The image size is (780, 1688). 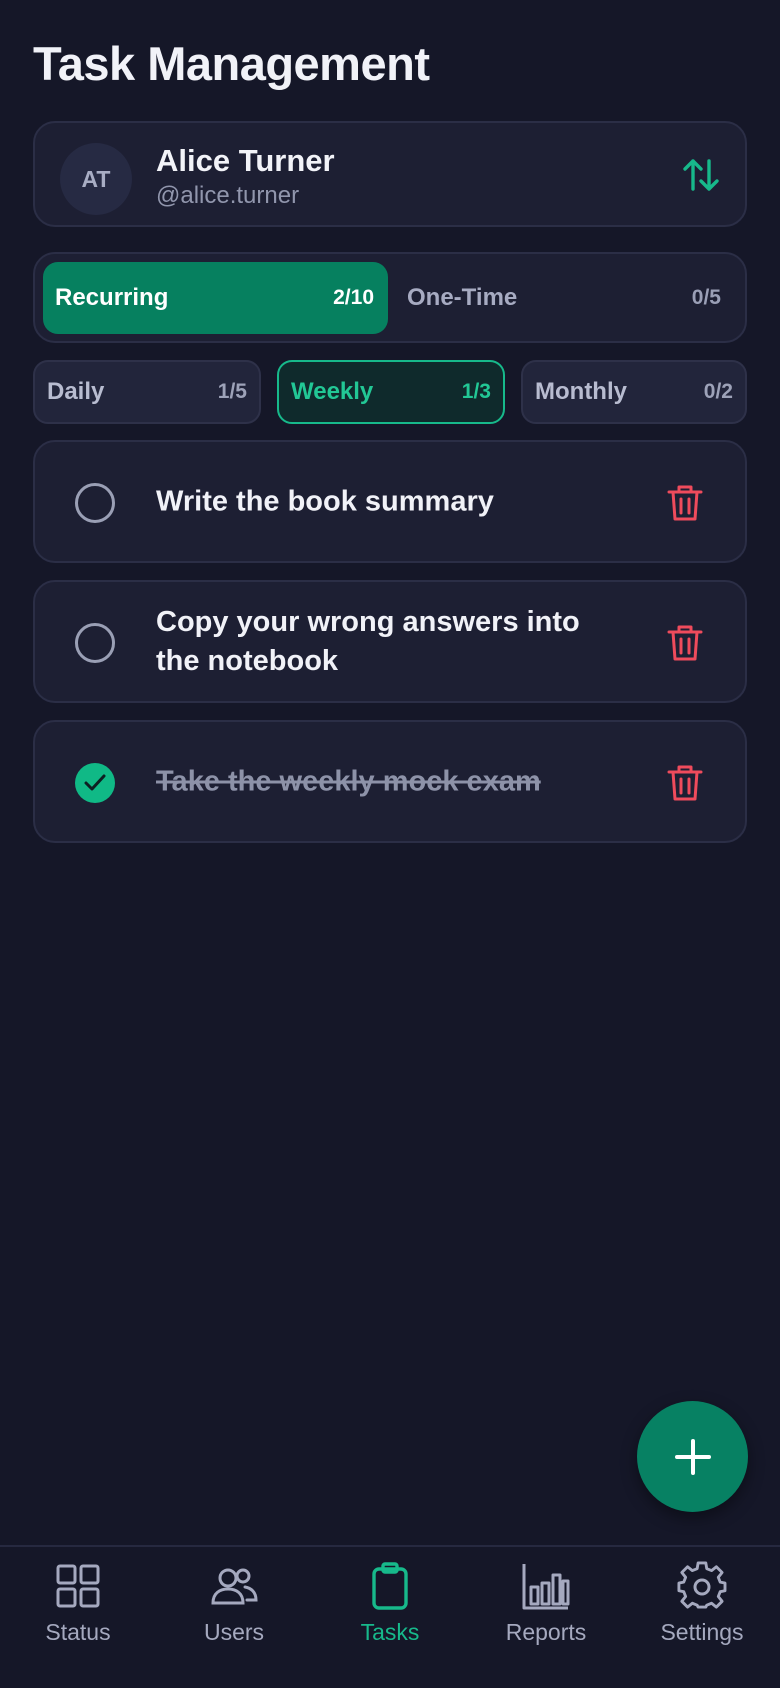 I want to click on task-item: Take the weekly mock exam, so click(x=390, y=781).